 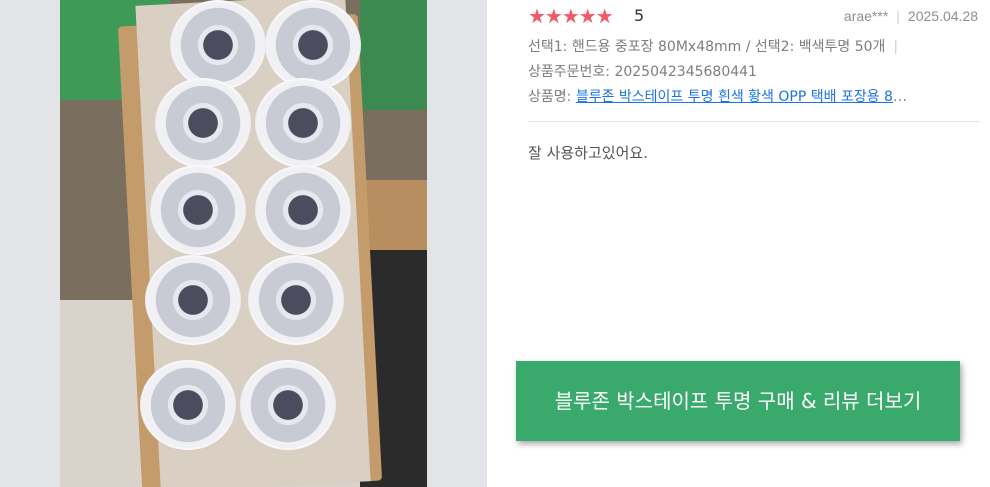 I want to click on star-rating-icon: ★★★★★, so click(x=571, y=16).